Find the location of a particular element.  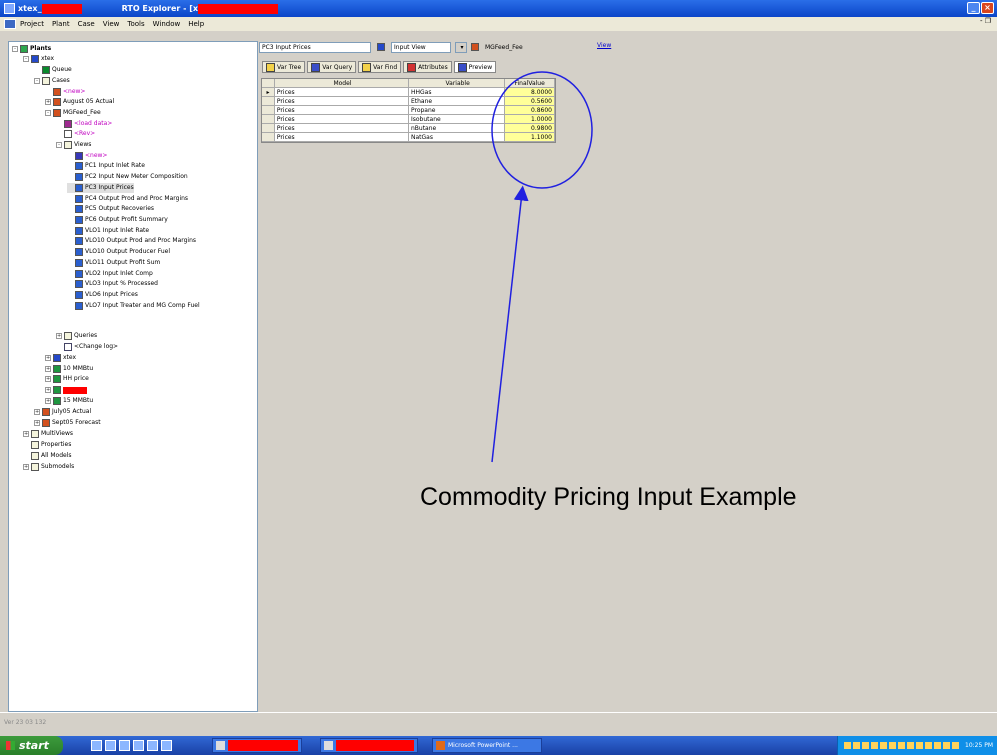

tree-node: + Queries is located at coordinates (76, 336).